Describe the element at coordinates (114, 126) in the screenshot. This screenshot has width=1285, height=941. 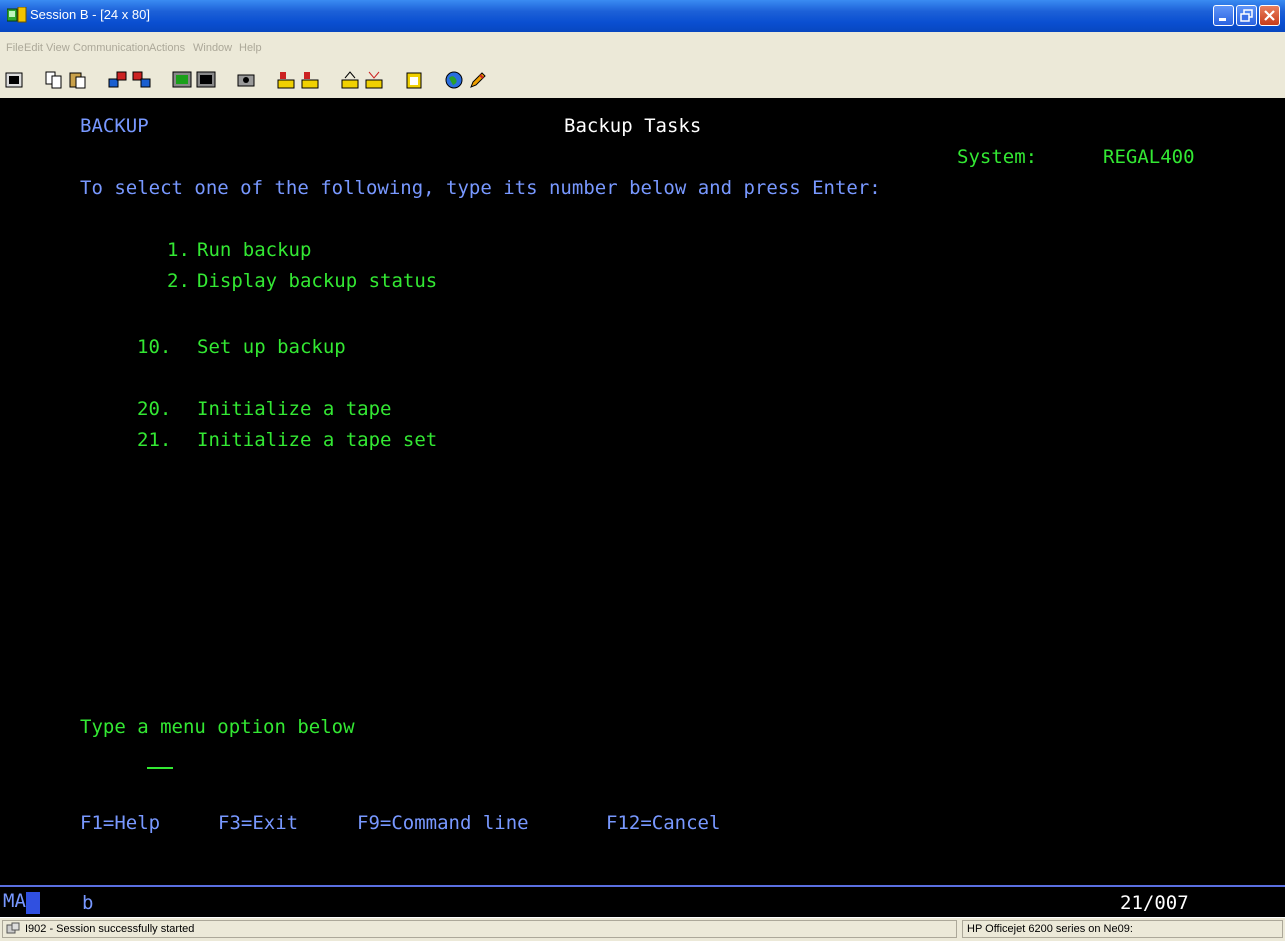
I see `menu-id: BACKUP` at that location.